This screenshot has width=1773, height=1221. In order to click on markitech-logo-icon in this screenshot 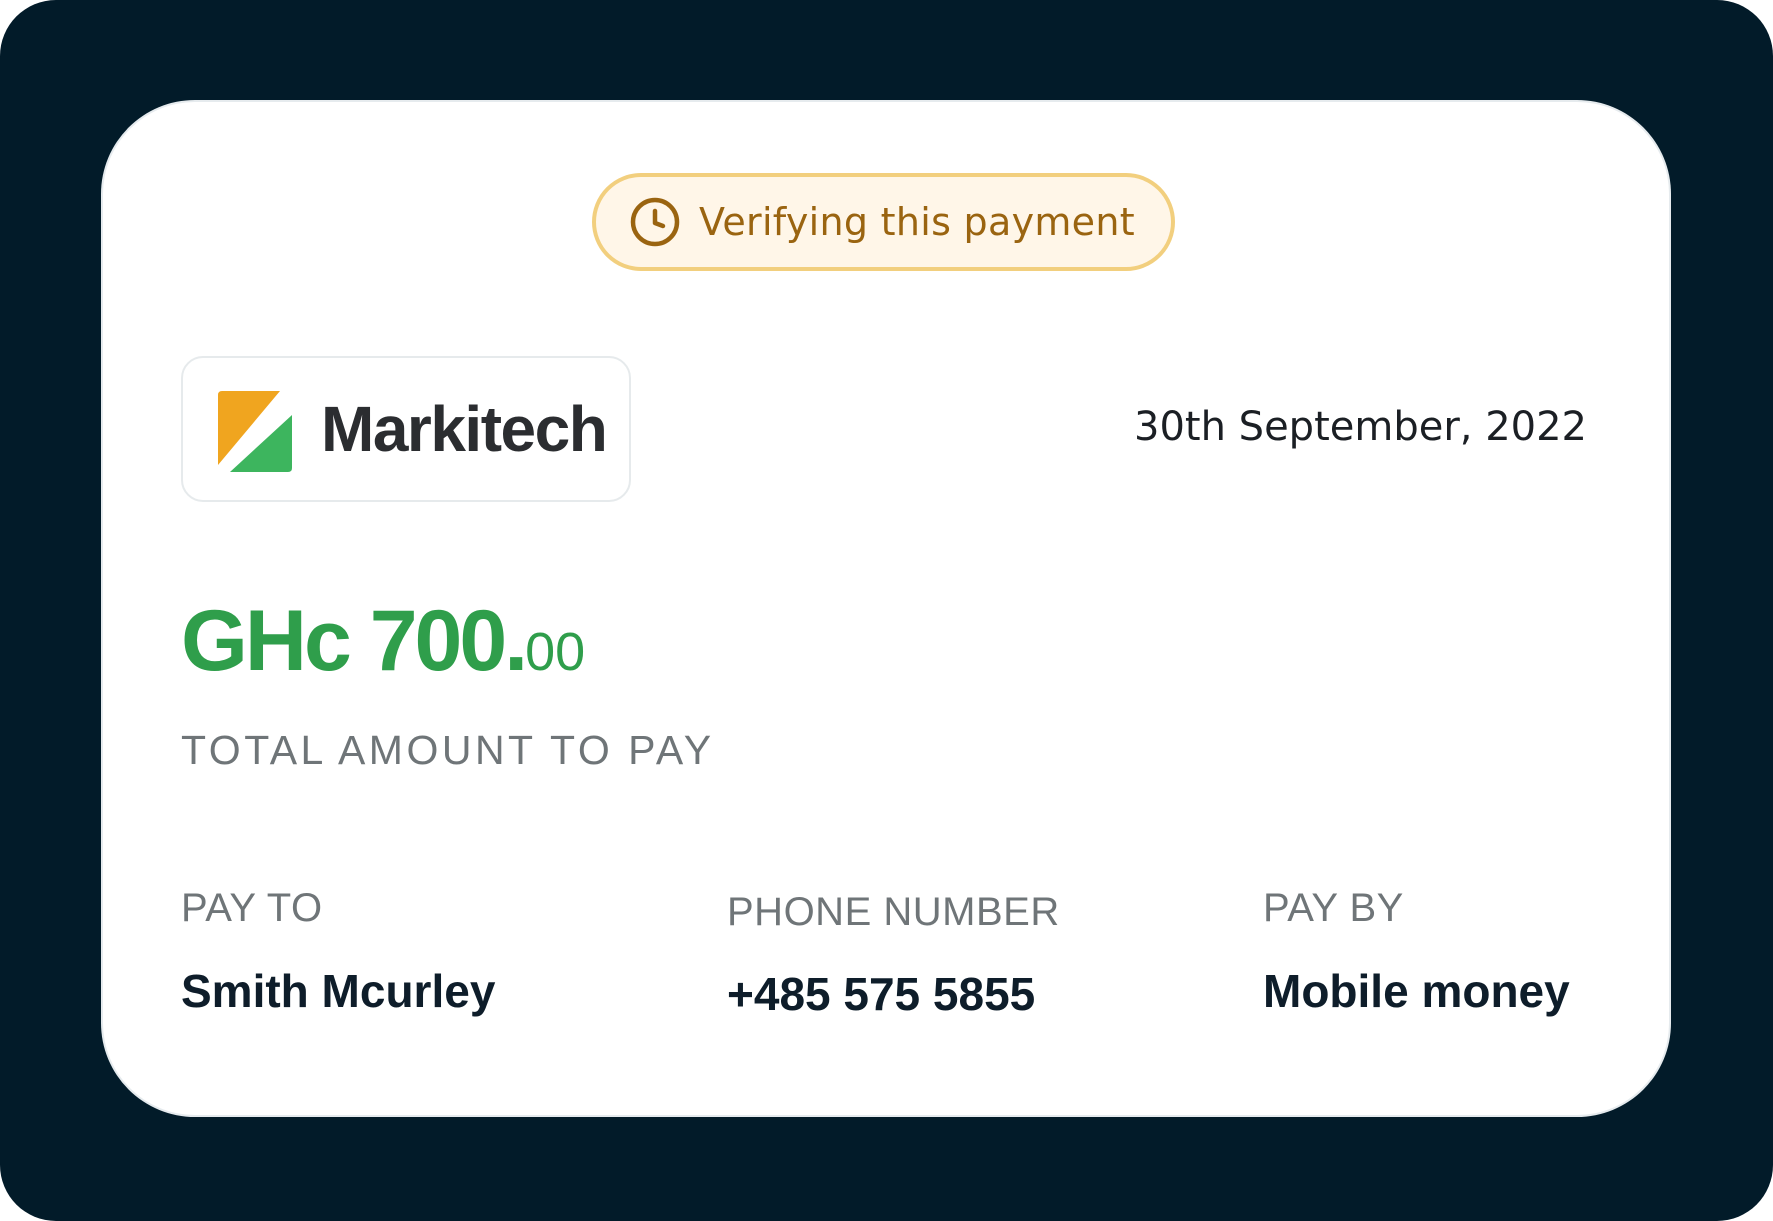, I will do `click(255, 431)`.